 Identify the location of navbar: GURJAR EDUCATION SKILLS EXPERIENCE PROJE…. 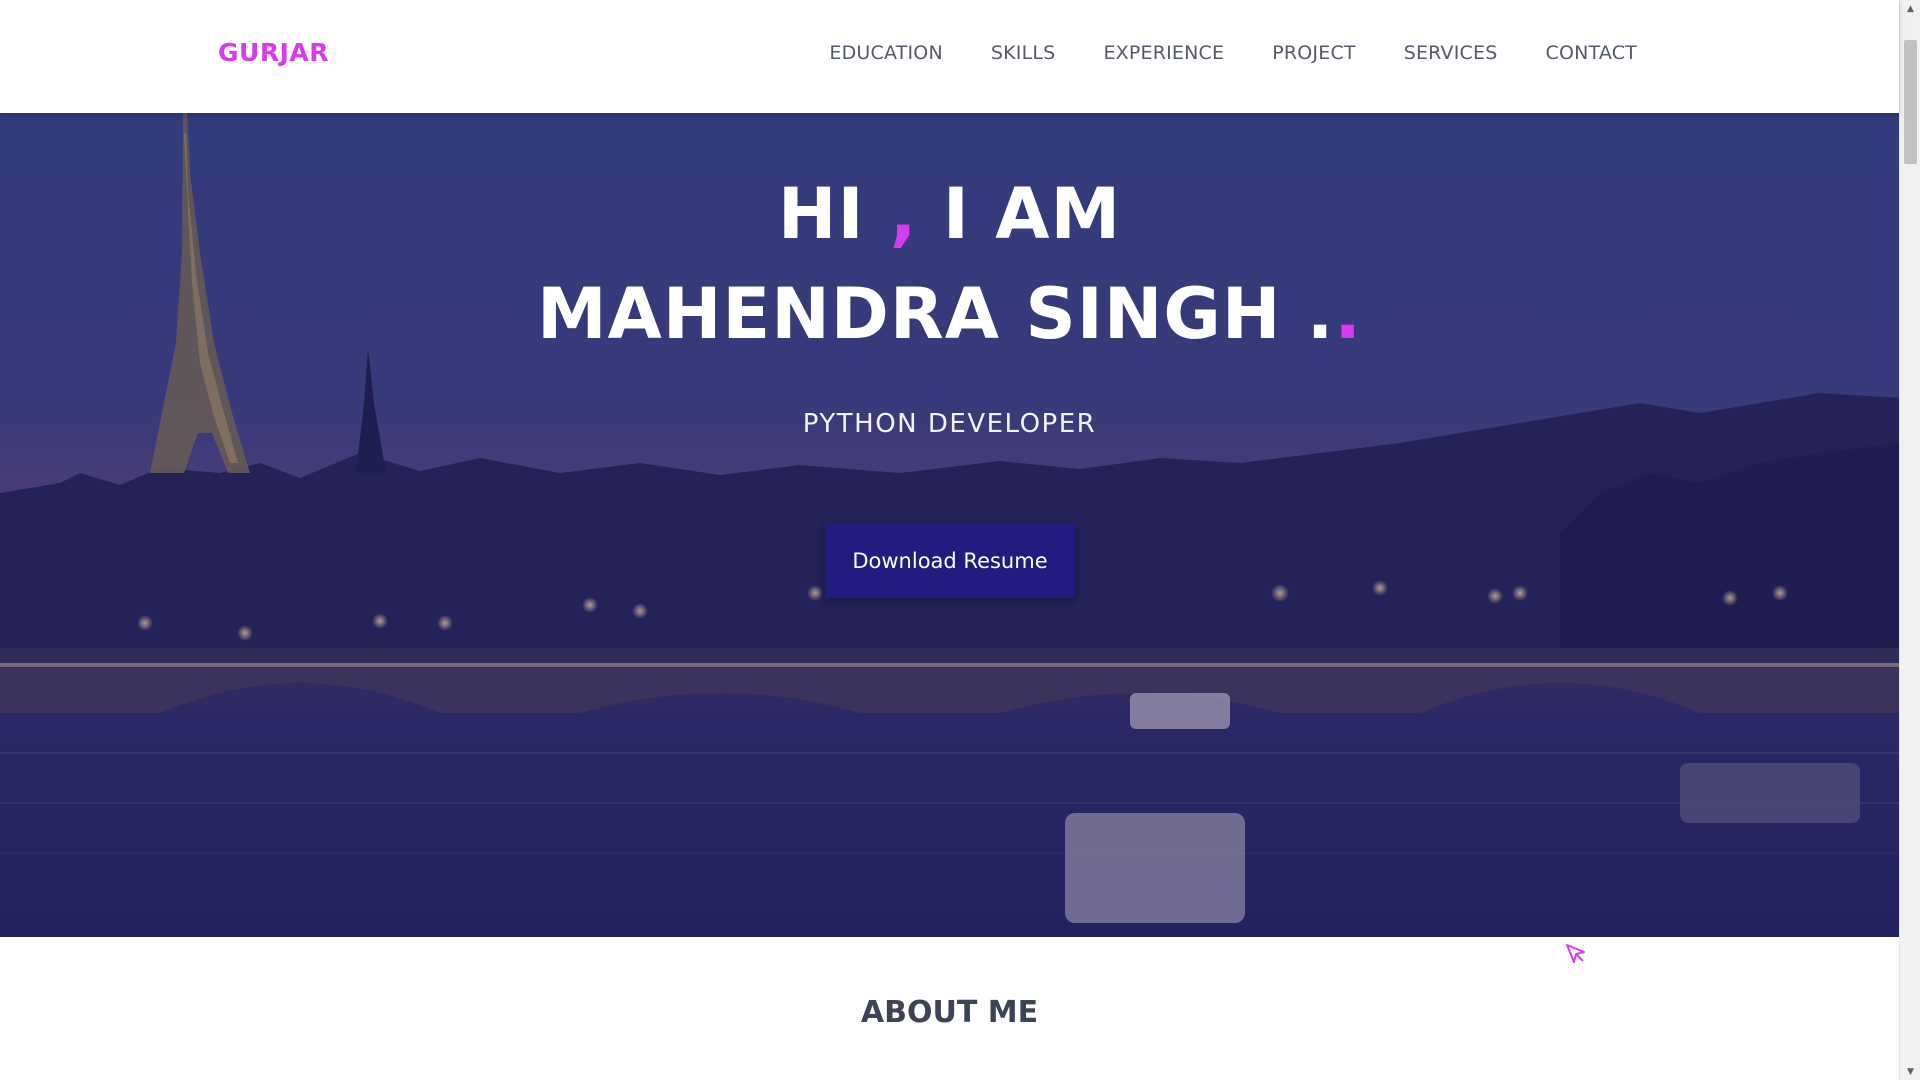
(949, 56).